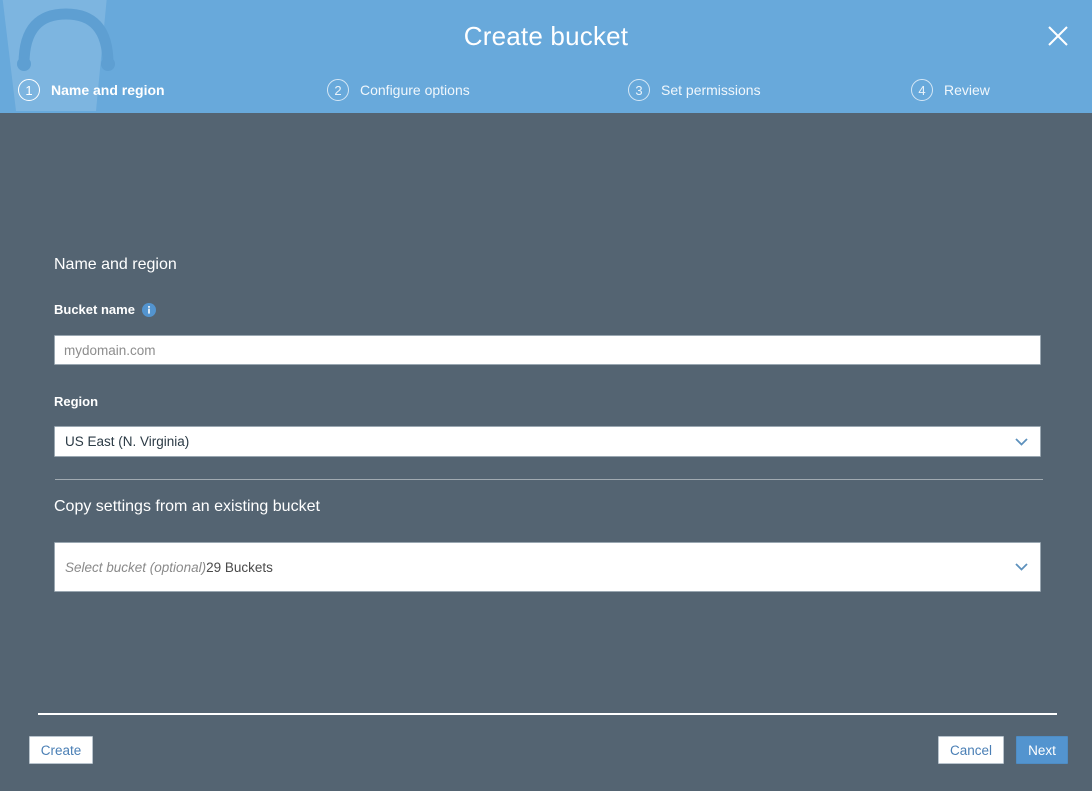  Describe the element at coordinates (711, 90) in the screenshot. I see `step-label: Set permissions` at that location.